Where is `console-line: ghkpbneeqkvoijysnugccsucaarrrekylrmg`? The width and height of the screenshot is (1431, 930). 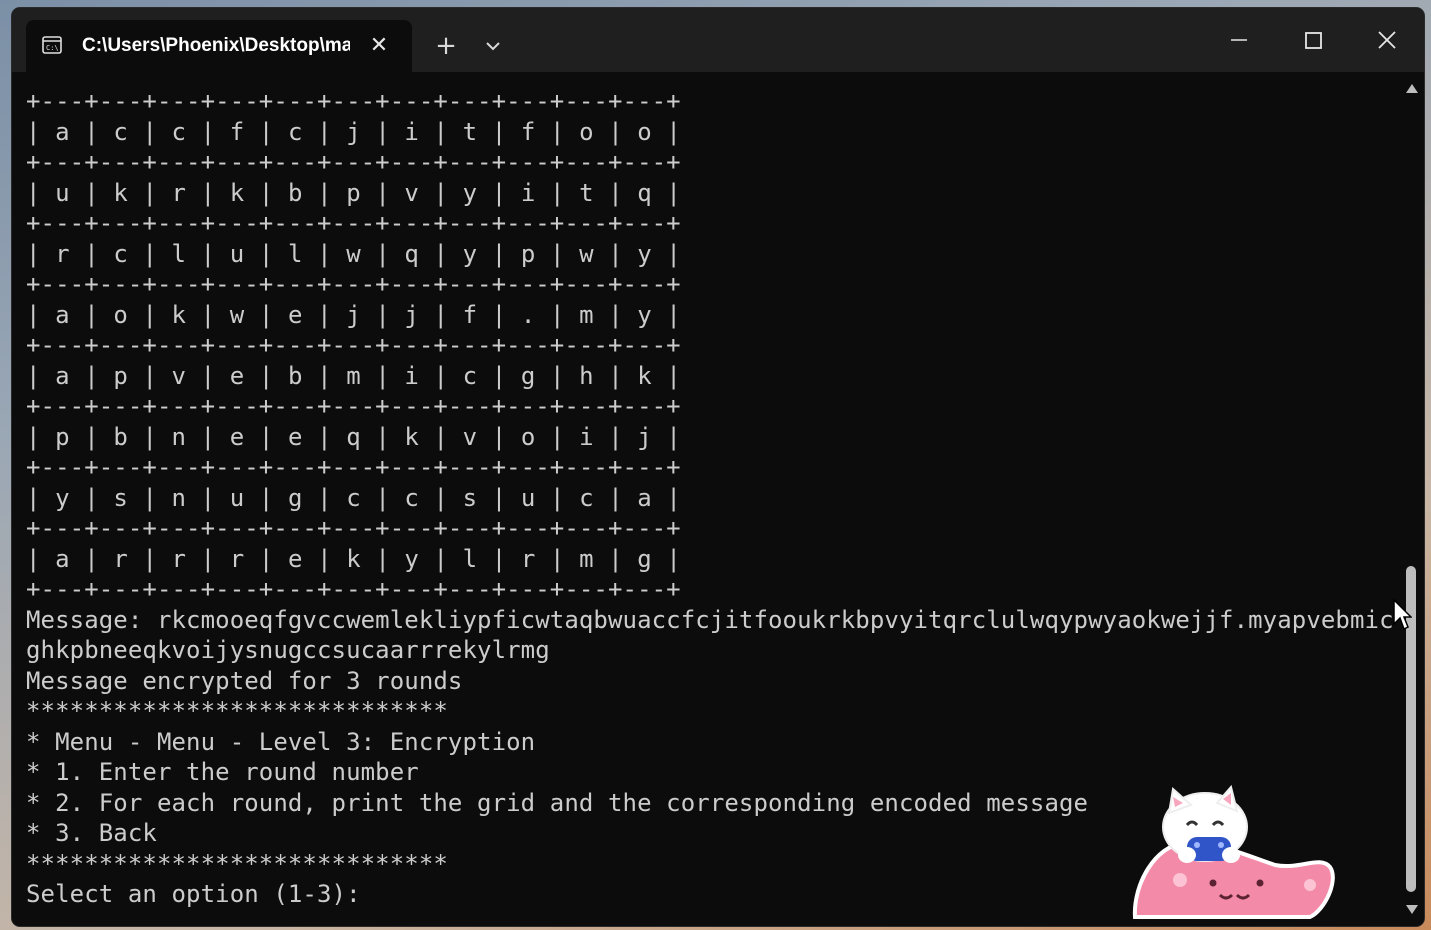
console-line: ghkpbneeqkvoijysnugccsucaarrrekylrmg is located at coordinates (288, 650).